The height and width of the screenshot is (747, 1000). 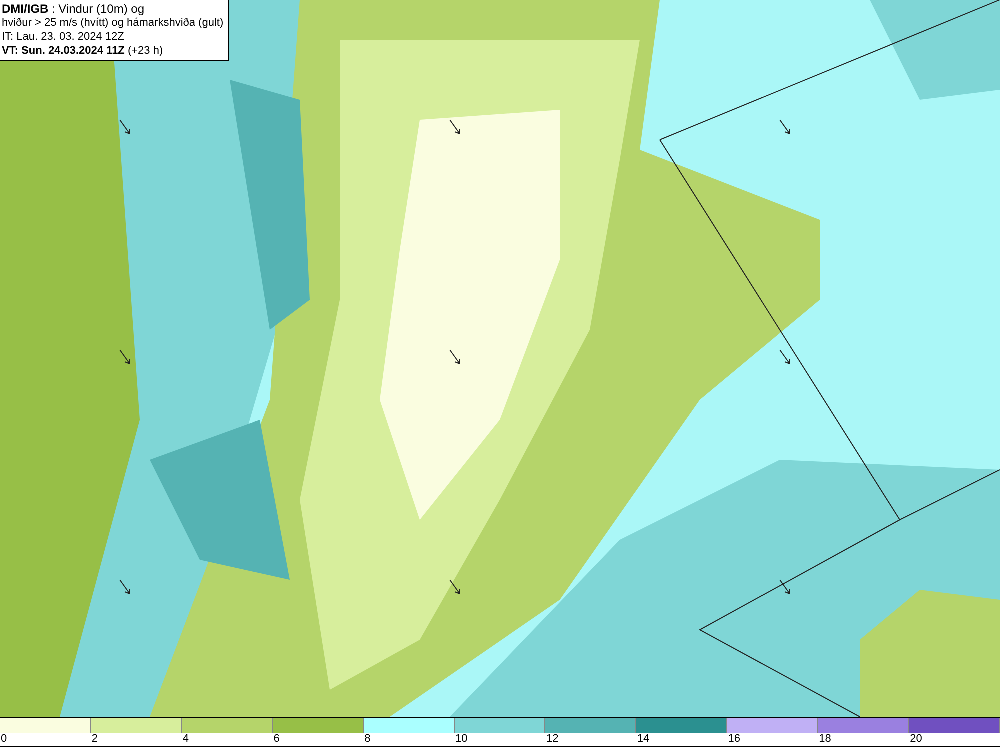 What do you see at coordinates (64, 37) in the screenshot?
I see `header-line: IT: Lau. 23. 03. 2024 12Z` at bounding box center [64, 37].